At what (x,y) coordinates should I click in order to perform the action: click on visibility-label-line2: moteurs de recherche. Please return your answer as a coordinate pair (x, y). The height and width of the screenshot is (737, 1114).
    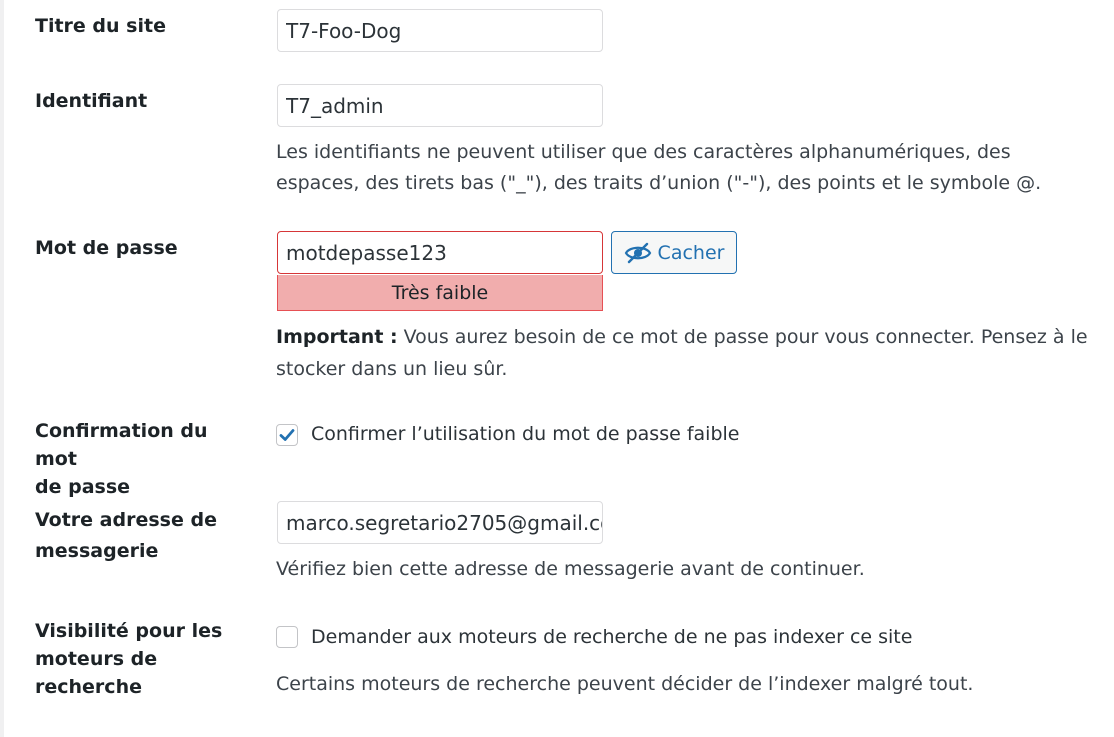
    Looking at the image, I should click on (96, 673).